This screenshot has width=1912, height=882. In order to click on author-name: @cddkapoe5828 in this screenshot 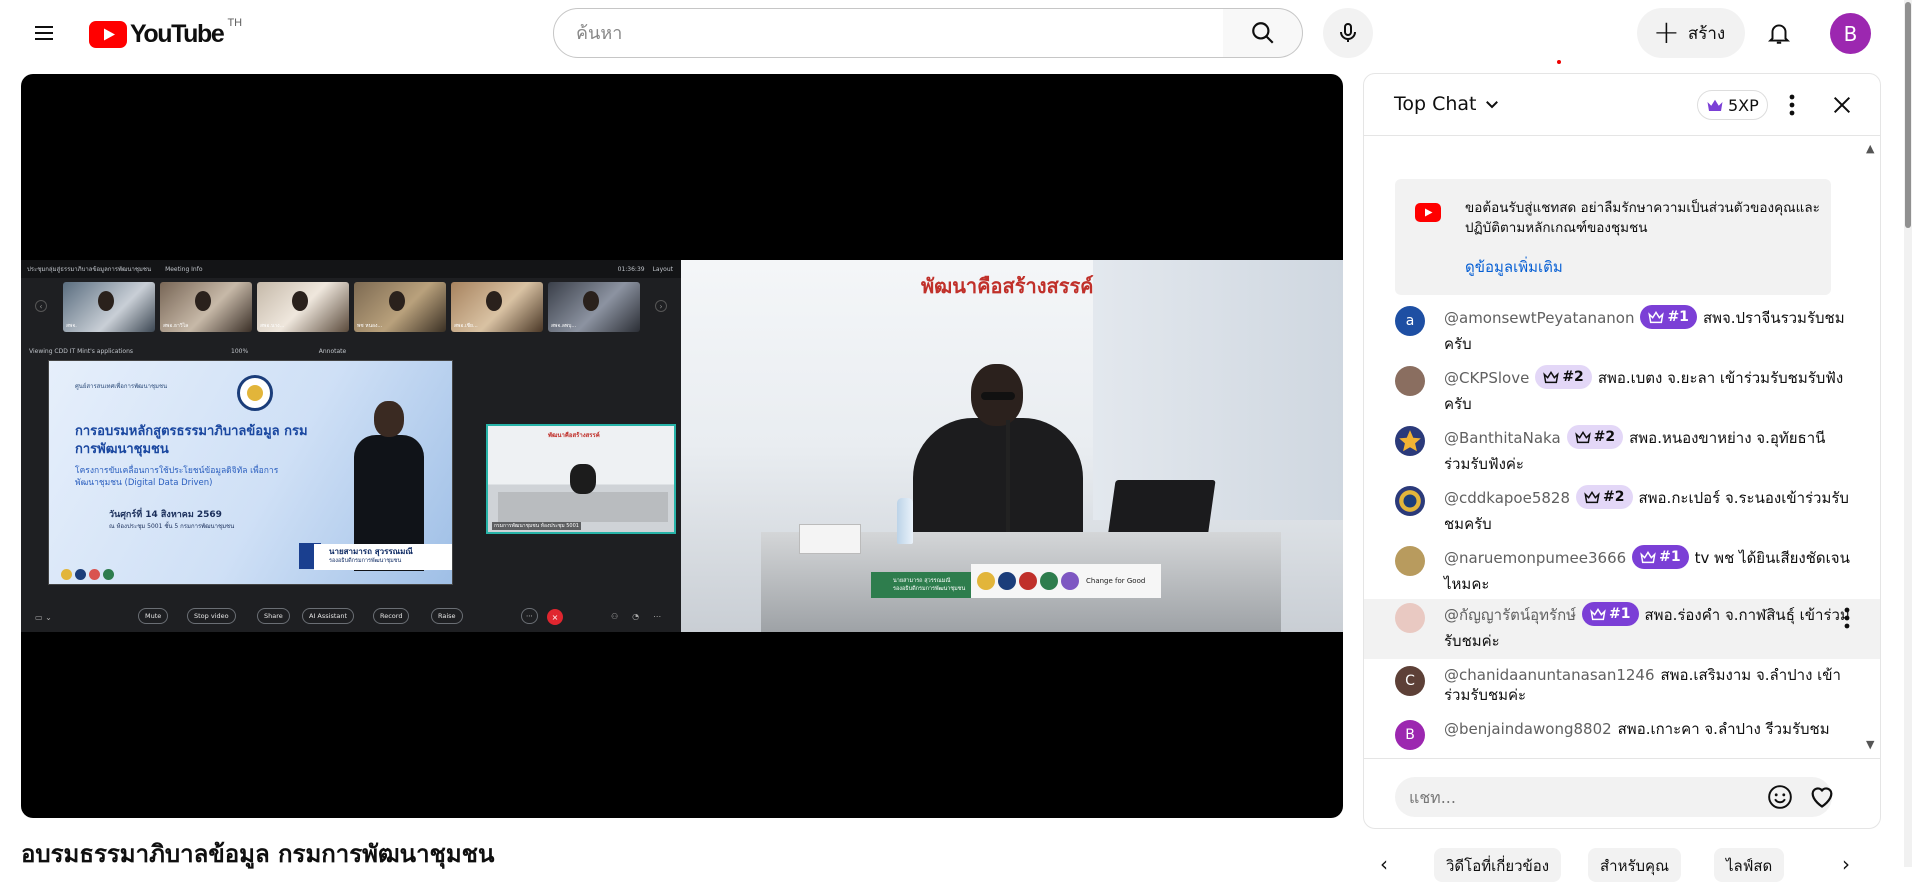, I will do `click(1507, 498)`.